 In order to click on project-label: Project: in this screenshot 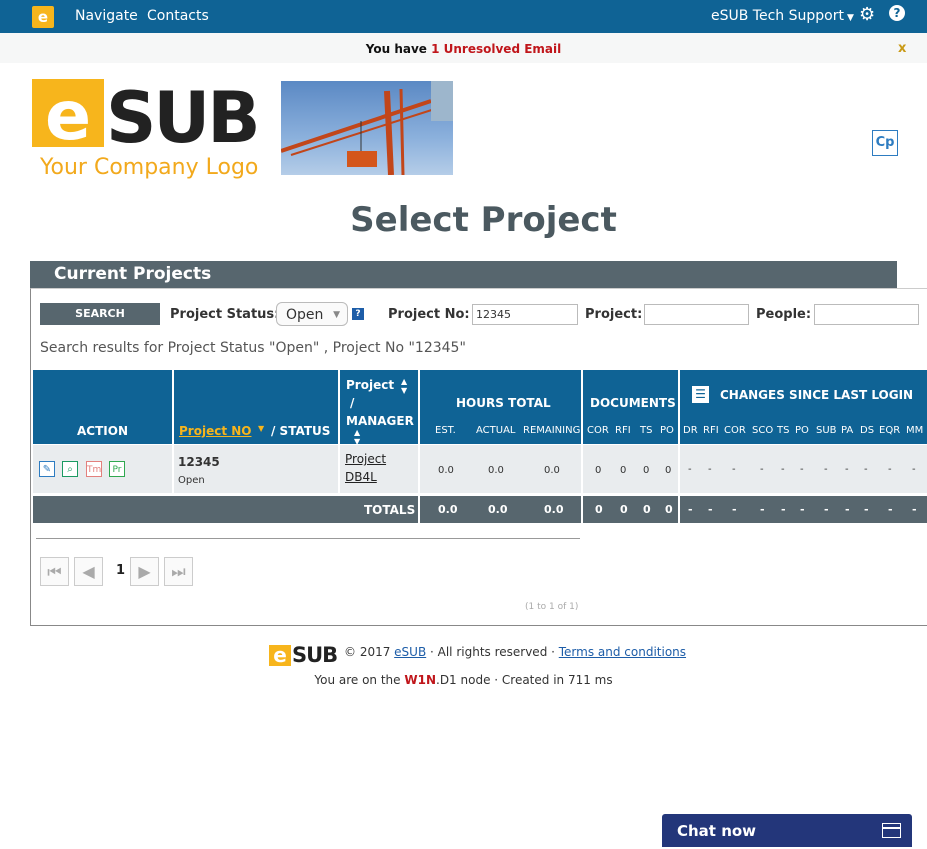, I will do `click(614, 314)`.